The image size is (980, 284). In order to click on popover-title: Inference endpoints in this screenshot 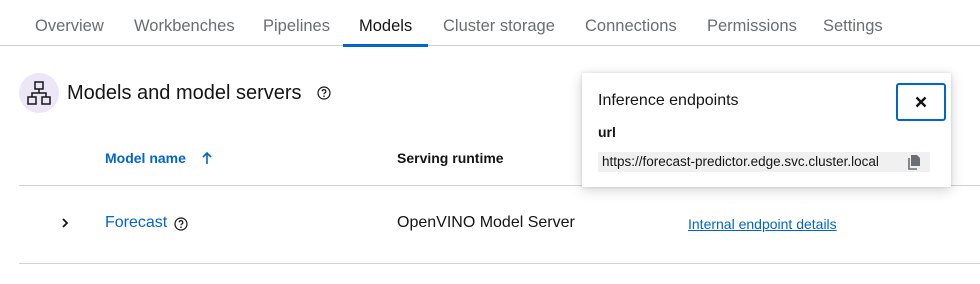, I will do `click(668, 100)`.